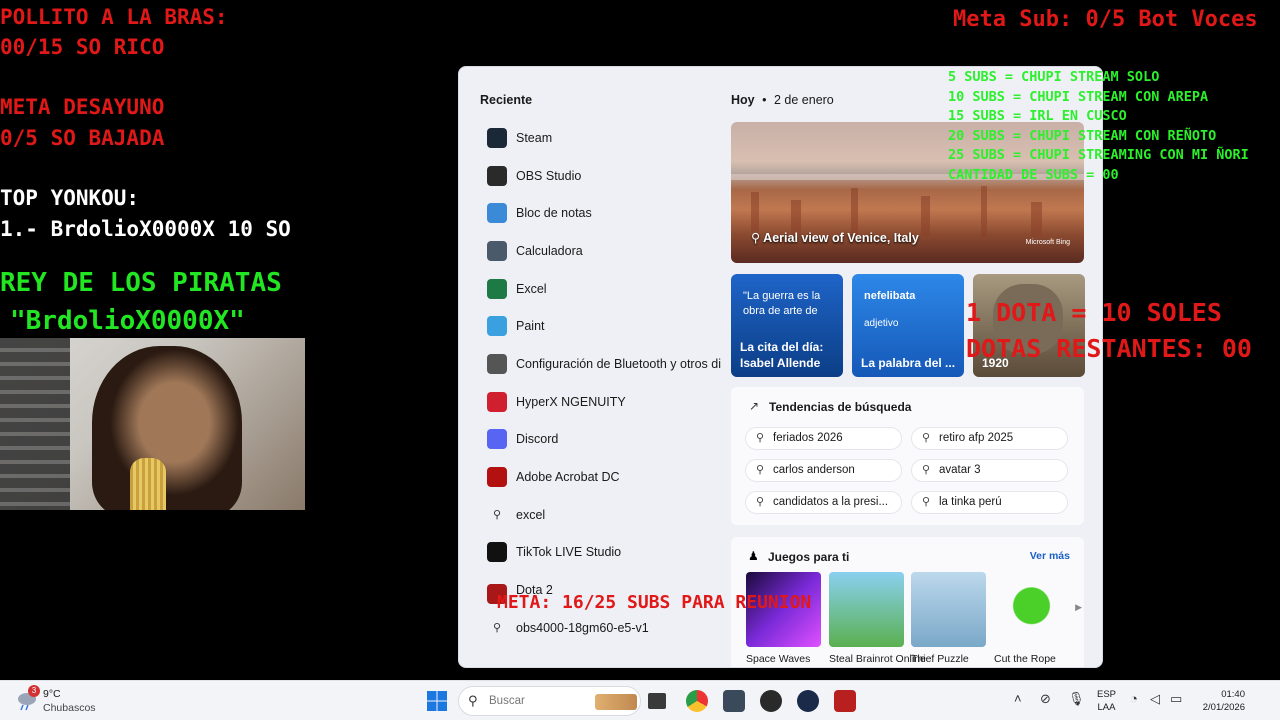  What do you see at coordinates (530, 326) in the screenshot?
I see `recent-item-label: Paint` at bounding box center [530, 326].